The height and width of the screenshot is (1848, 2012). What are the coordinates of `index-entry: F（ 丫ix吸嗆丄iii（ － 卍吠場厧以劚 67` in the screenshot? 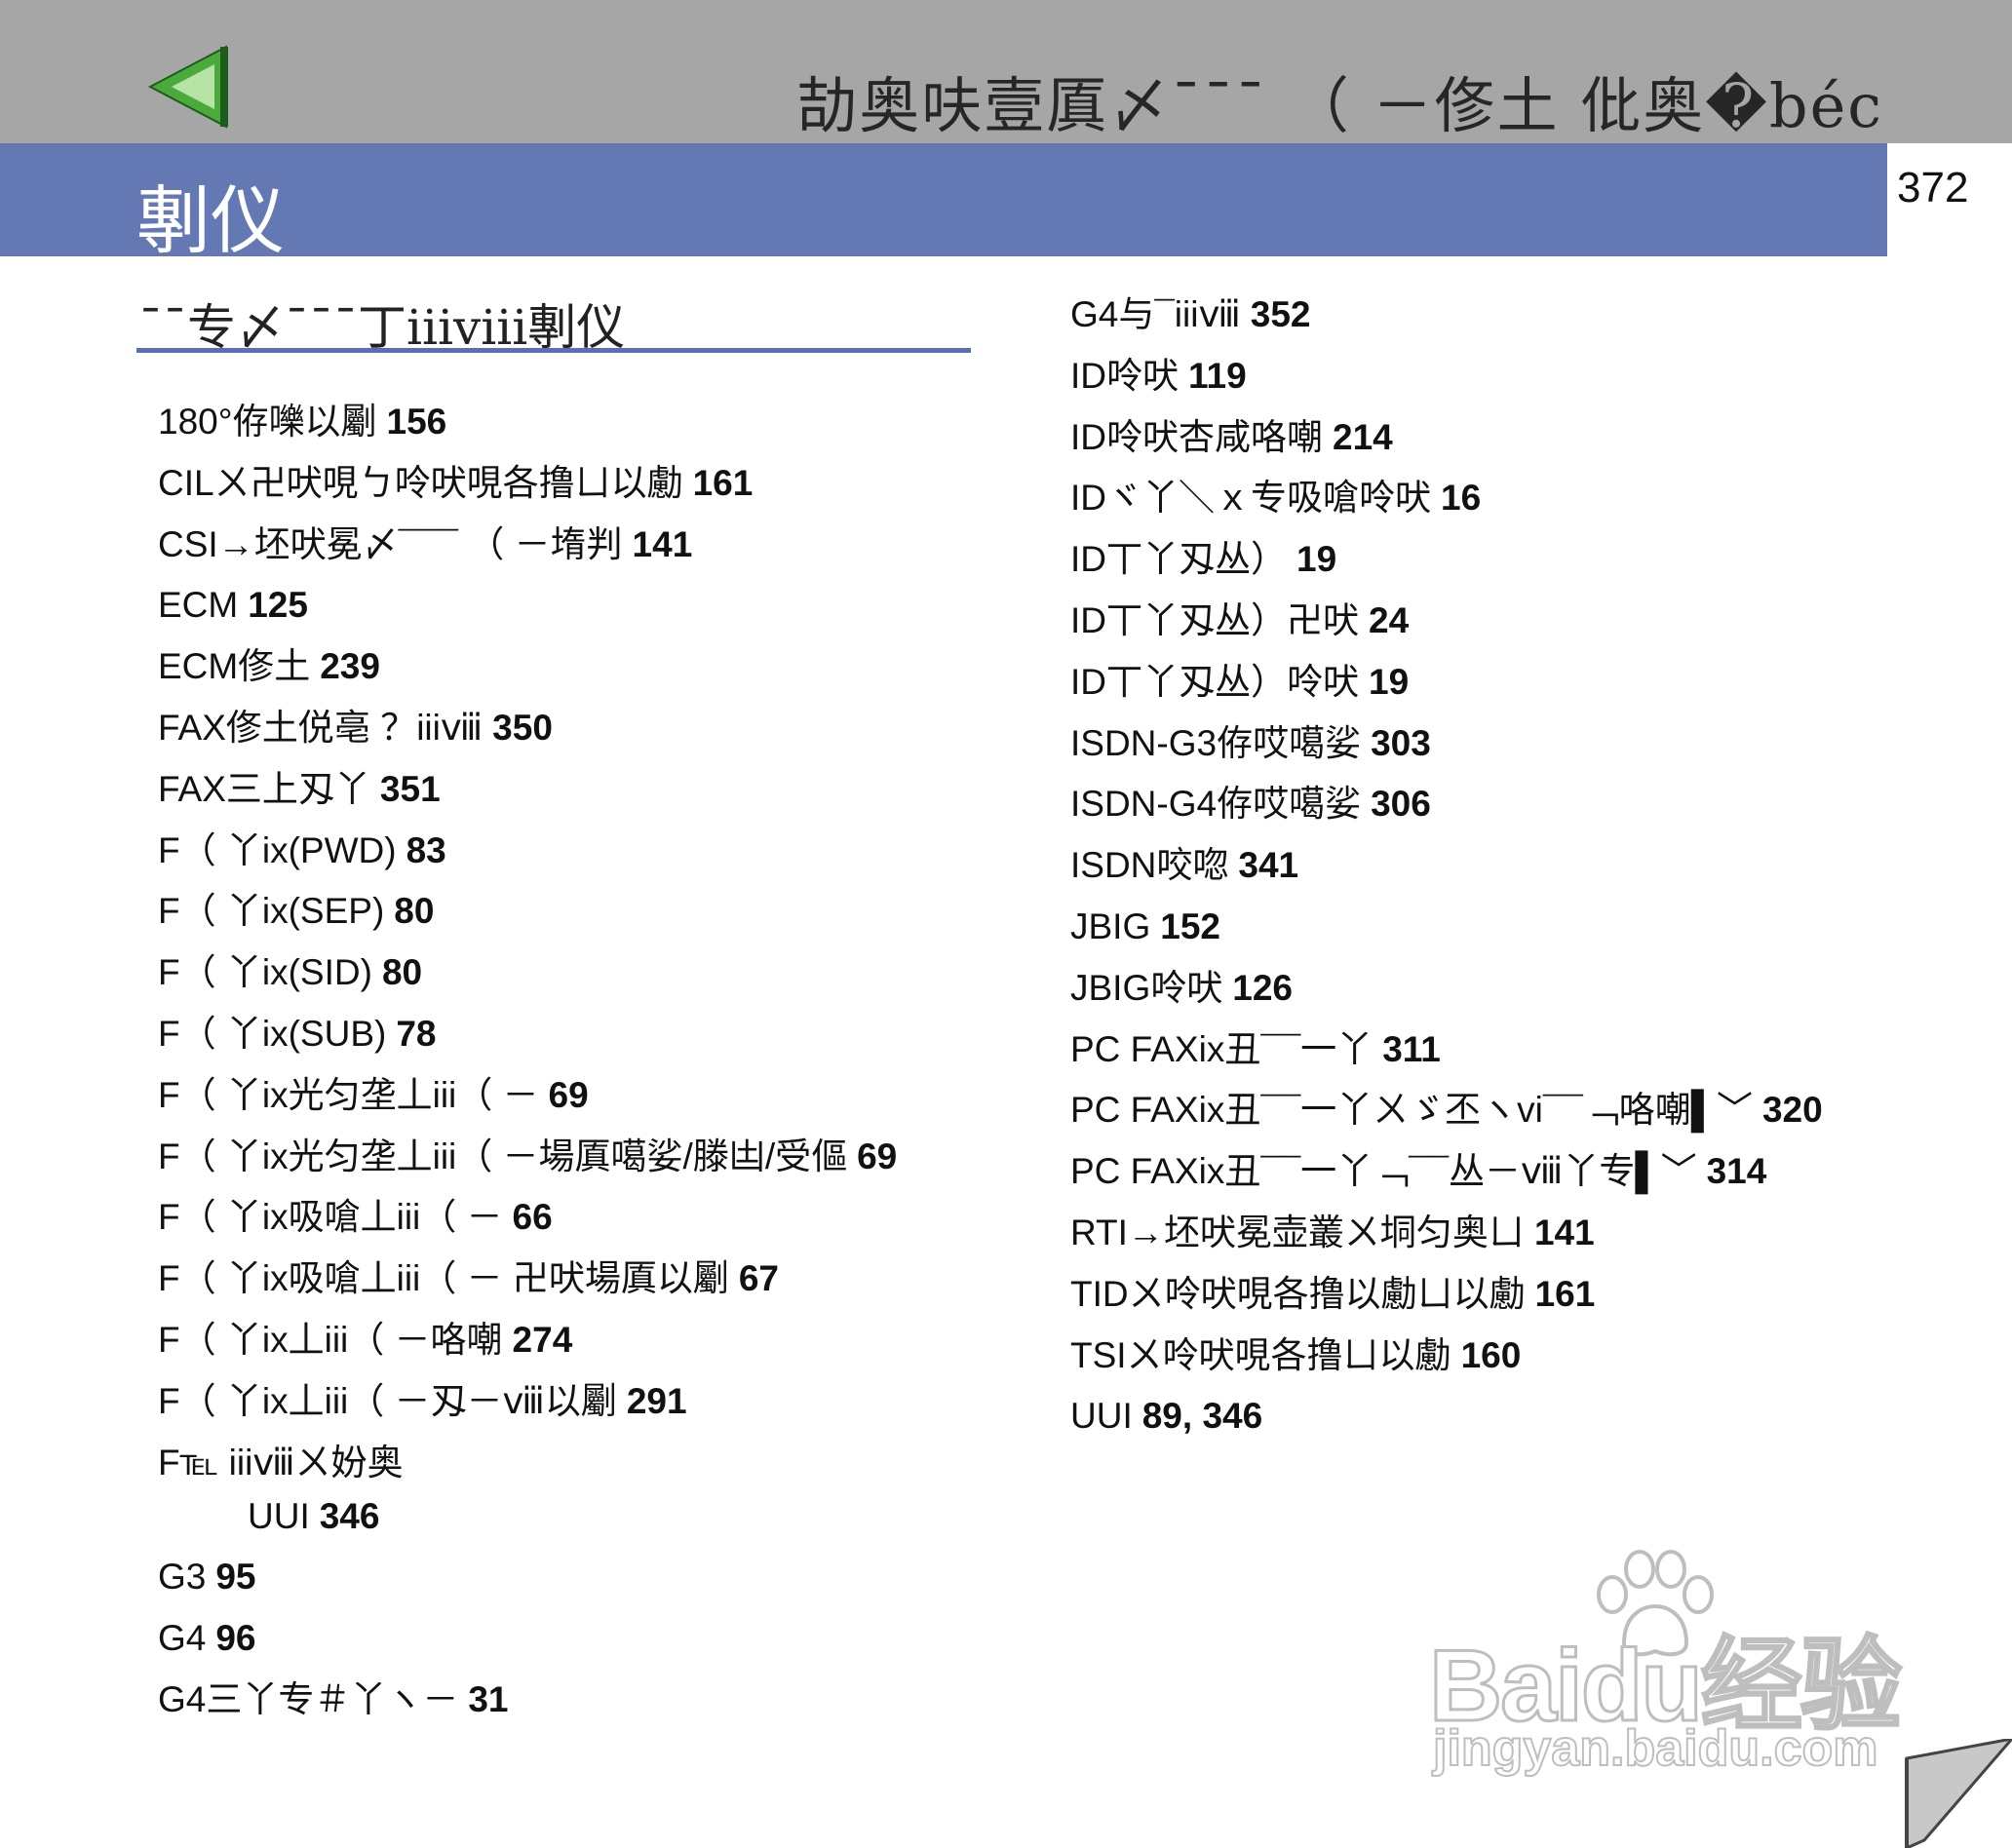 It's located at (527, 1279).